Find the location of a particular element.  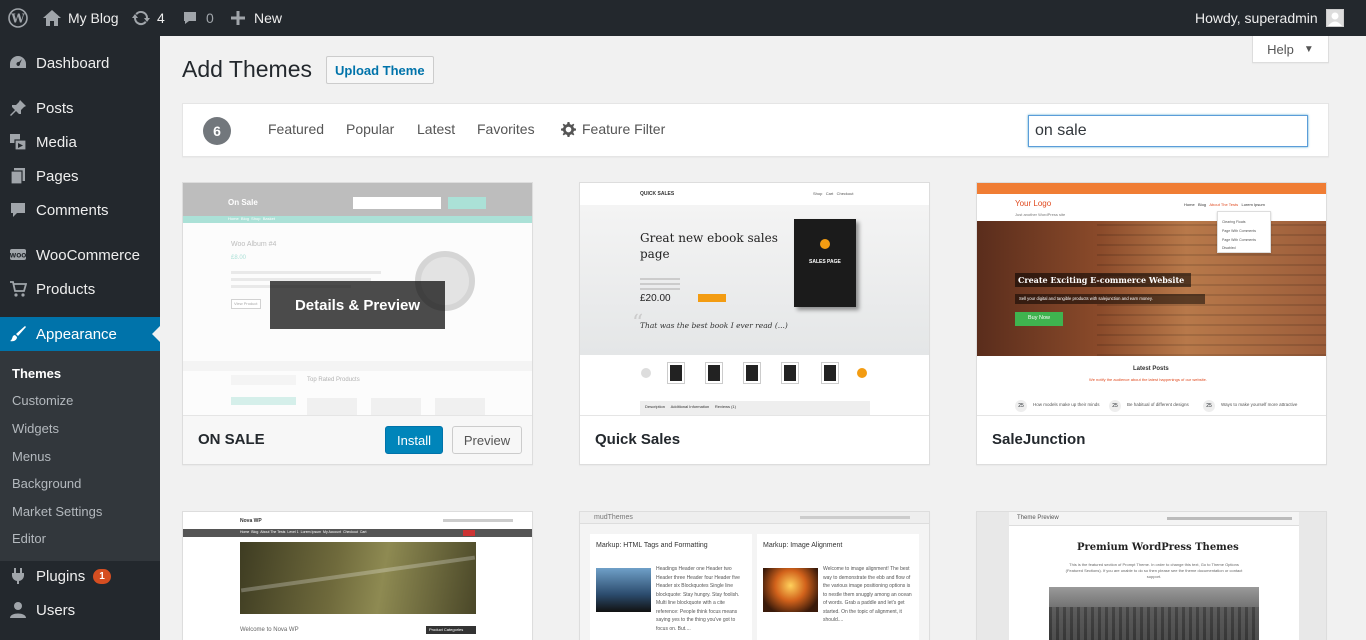

submenu-editor: Editor is located at coordinates (29, 538).